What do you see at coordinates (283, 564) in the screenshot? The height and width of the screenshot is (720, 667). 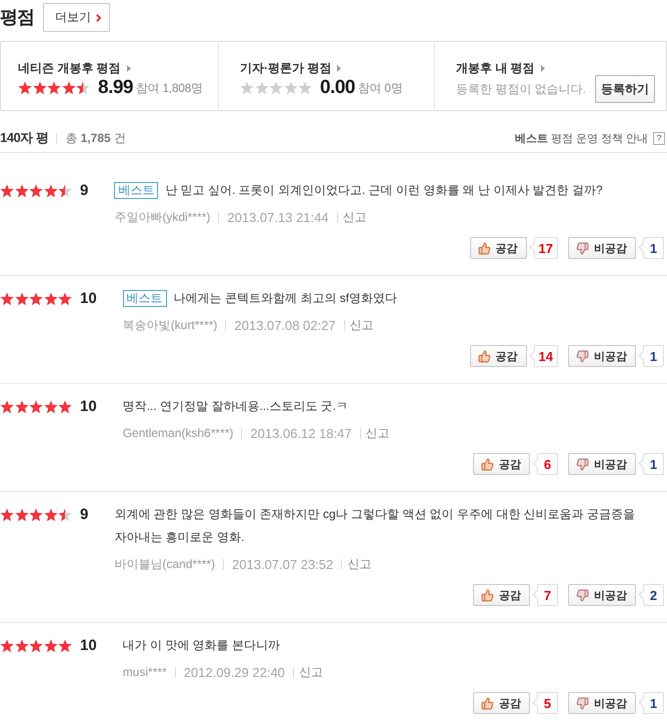 I see `review-date: 2013.07.07 23:52` at bounding box center [283, 564].